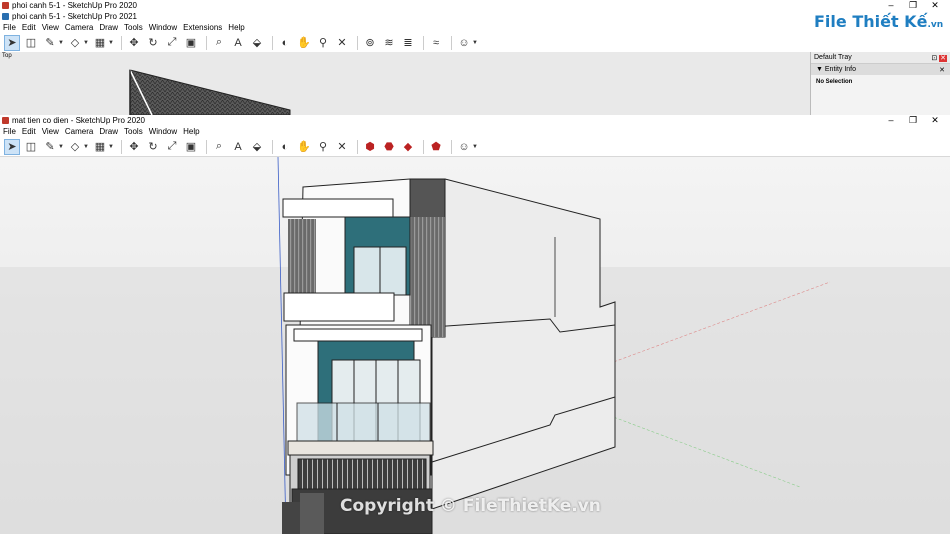 This screenshot has width=950, height=534. Describe the element at coordinates (408, 43) in the screenshot. I see `layout-icon: ≣` at that location.